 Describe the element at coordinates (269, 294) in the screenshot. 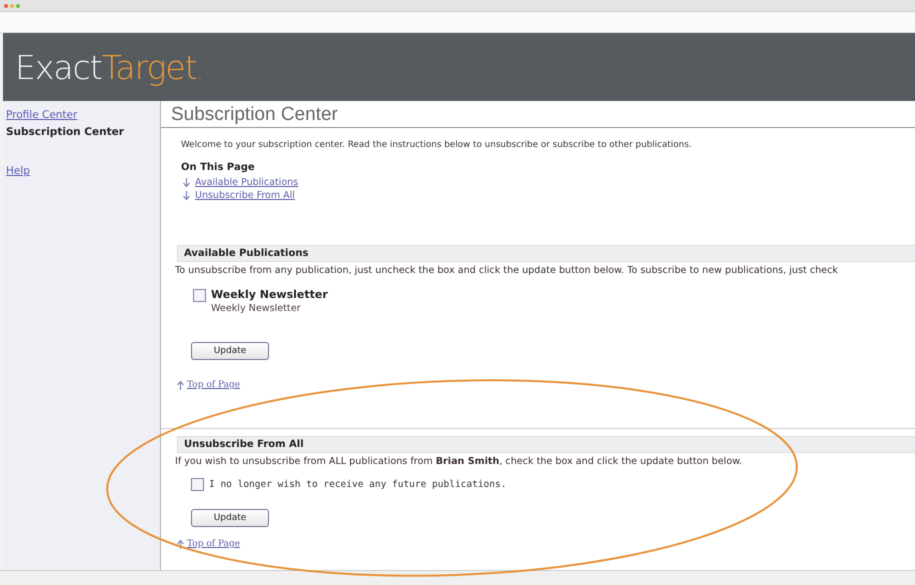

I see `option-label: Weekly Newsletter` at that location.